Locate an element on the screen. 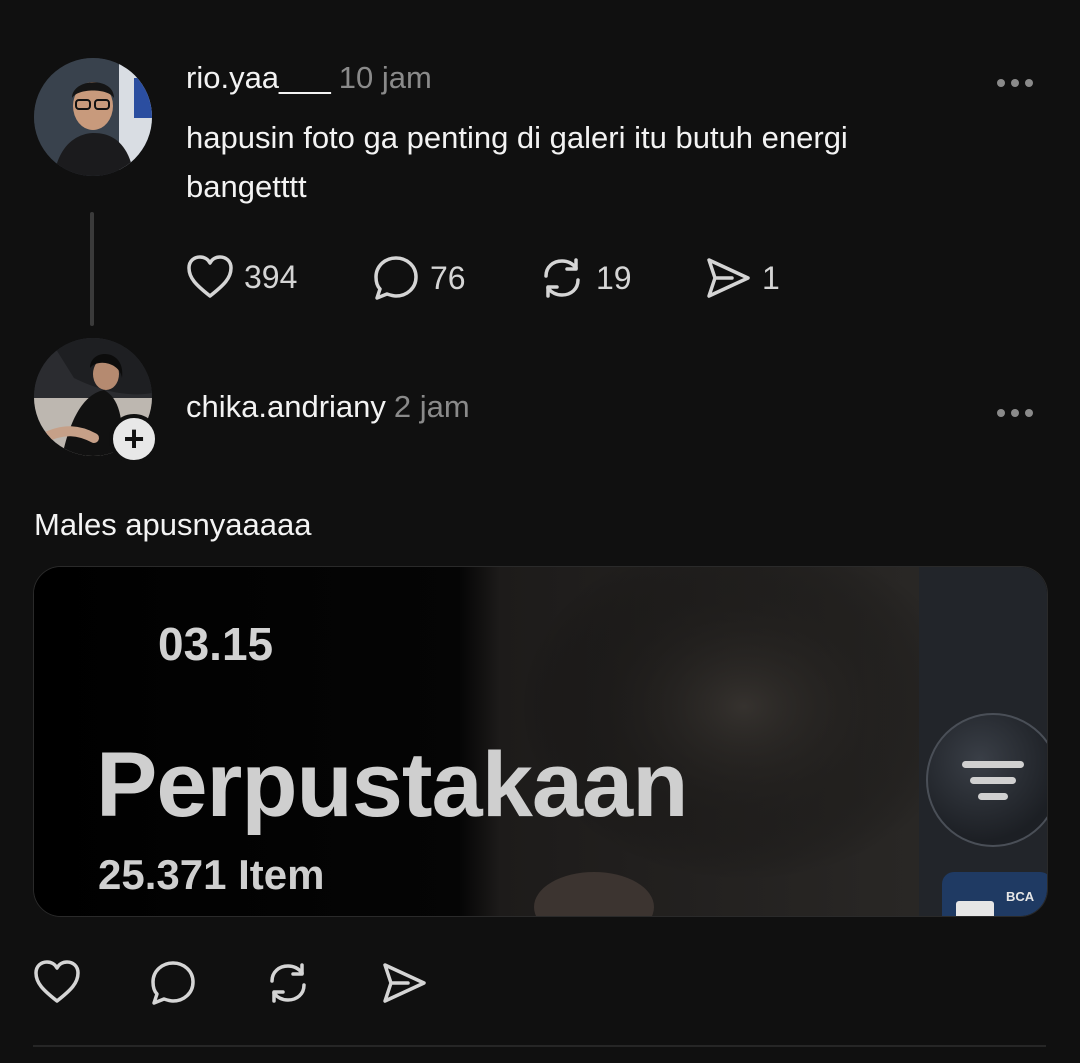 The height and width of the screenshot is (1063, 1080). bca-badge: BCA is located at coordinates (1020, 896).